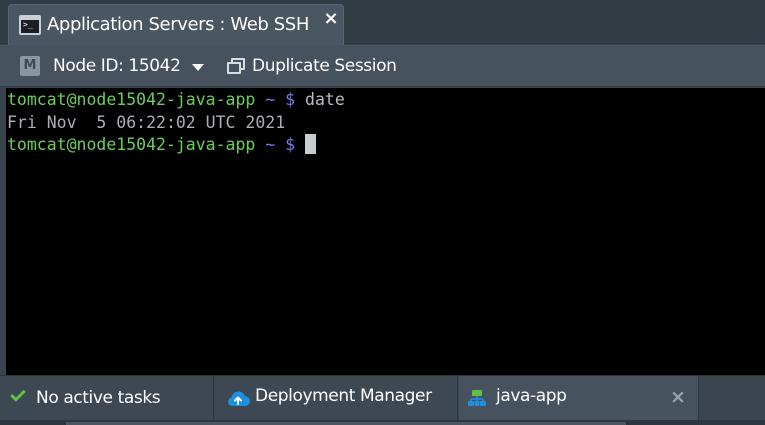  I want to click on node-selector: Node ID: 15042, so click(117, 66).